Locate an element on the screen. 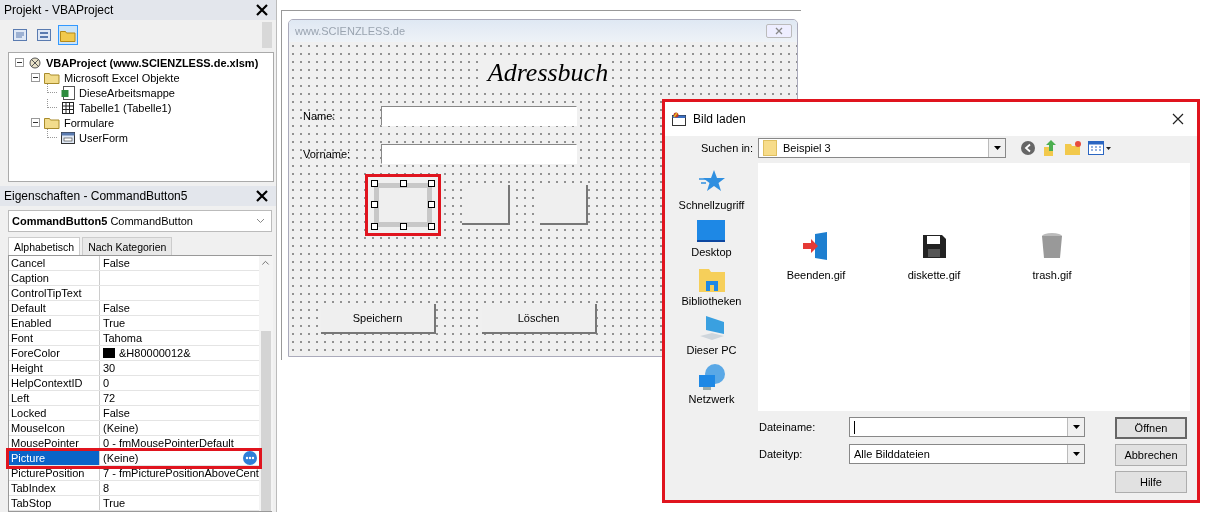 The image size is (1215, 512). form-button: Speichern is located at coordinates (378, 319).